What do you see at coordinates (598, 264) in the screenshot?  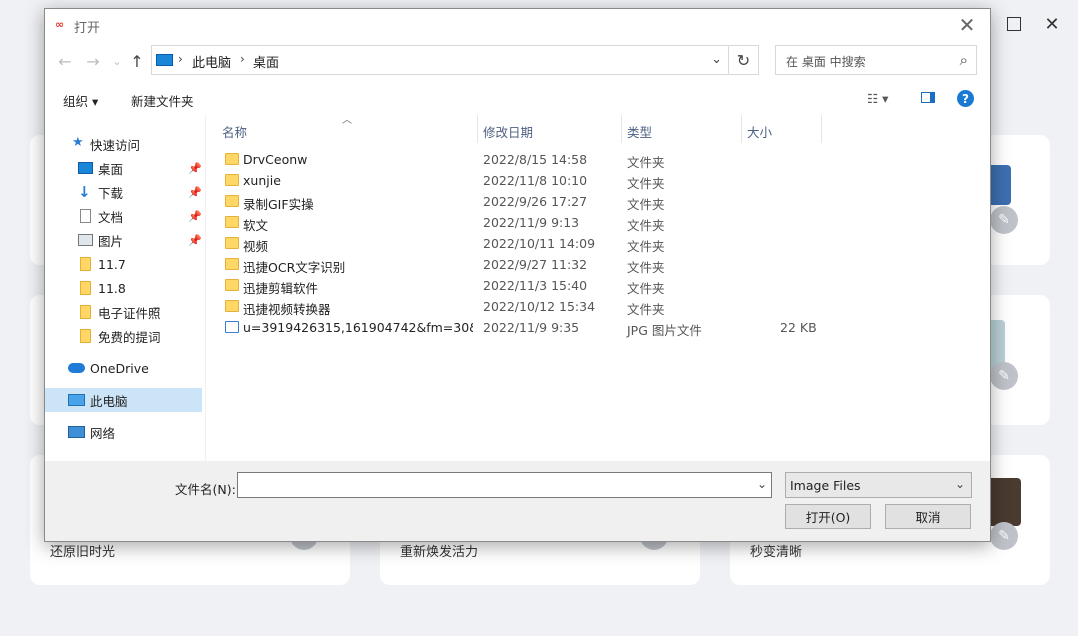 I see `file-row: 迅捷OCR文字识别 2022/9/27 11:32 文件夹` at bounding box center [598, 264].